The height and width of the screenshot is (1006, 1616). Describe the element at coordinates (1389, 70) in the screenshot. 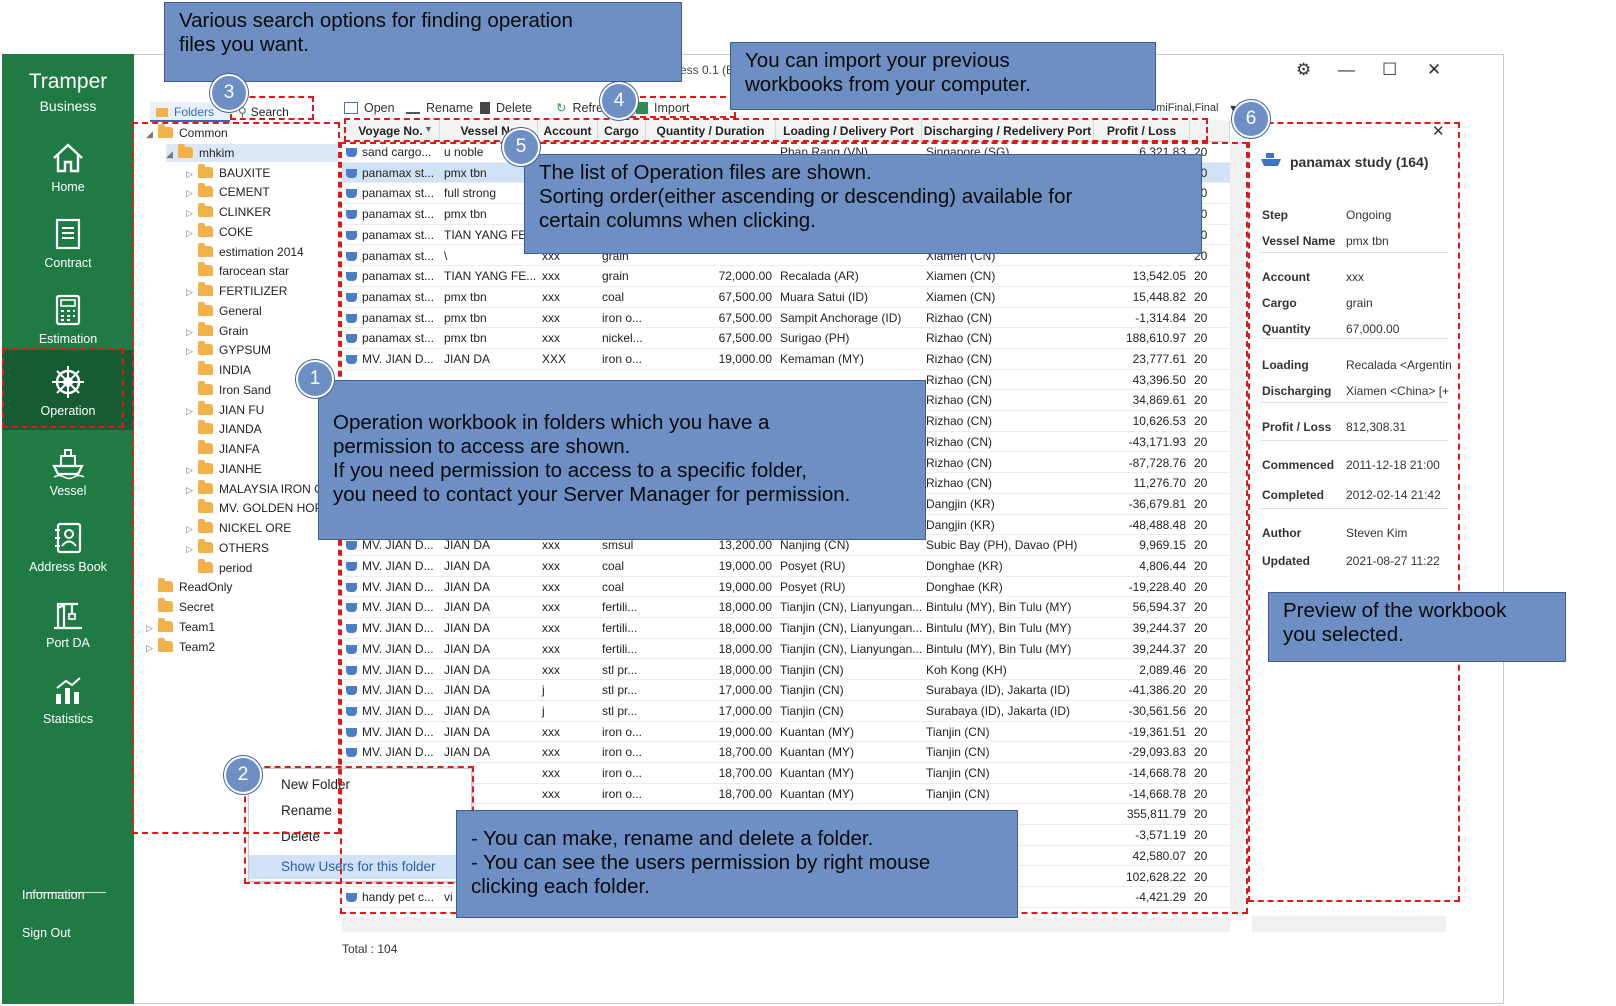

I see `maximize-button: ☐` at that location.